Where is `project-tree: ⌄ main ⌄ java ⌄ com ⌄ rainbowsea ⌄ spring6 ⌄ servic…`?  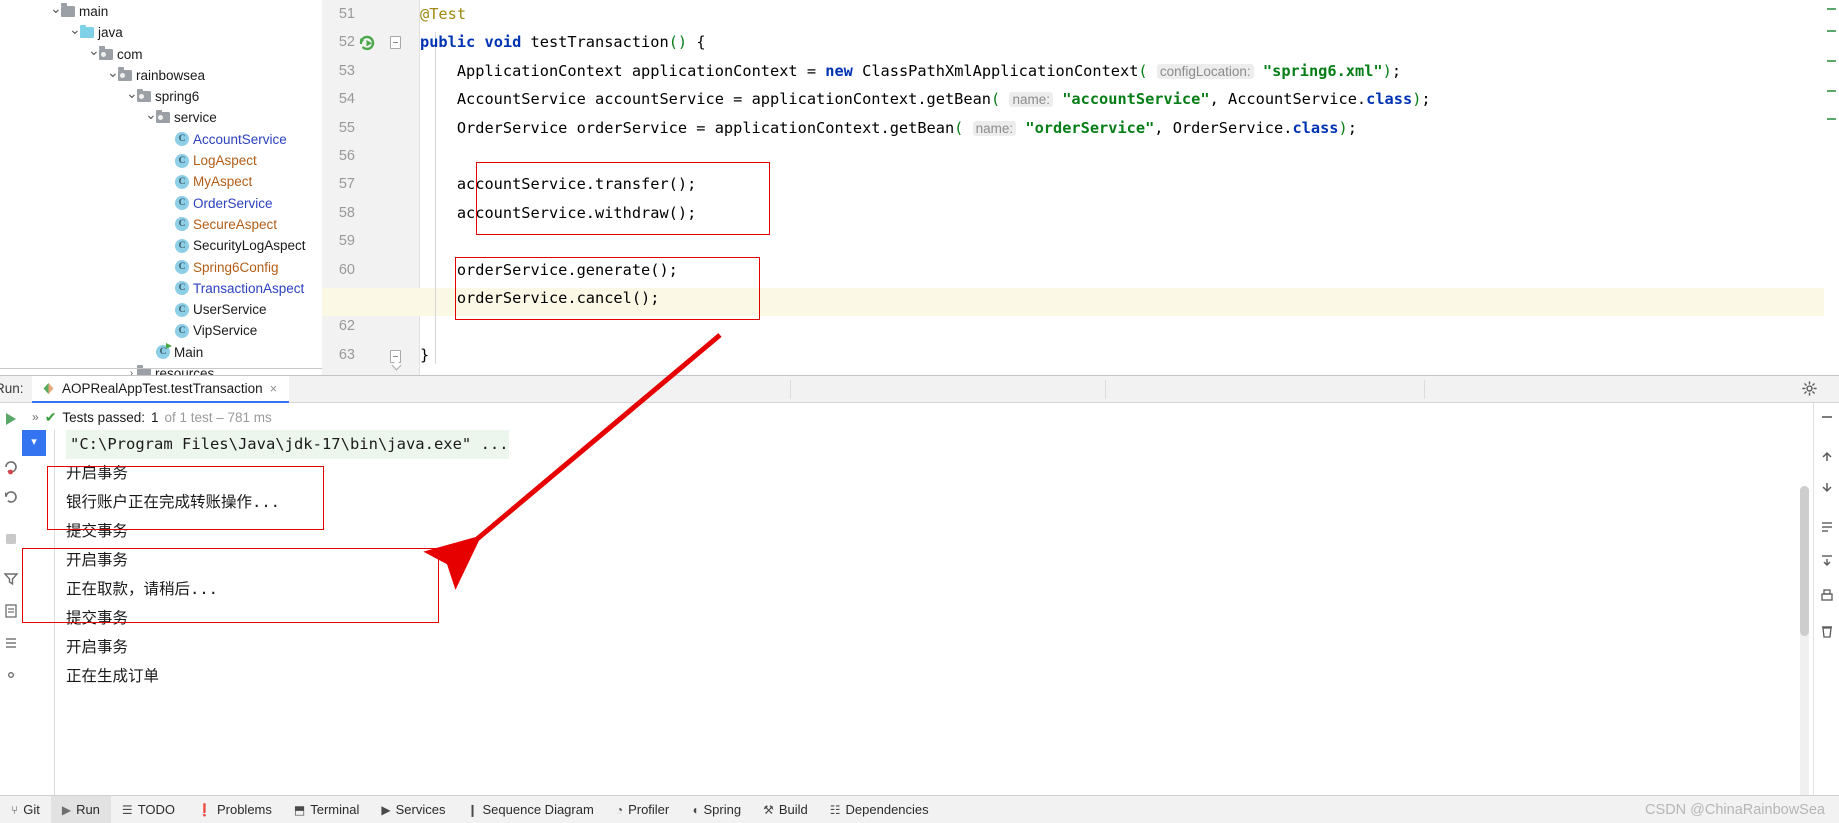
project-tree: ⌄ main ⌄ java ⌄ com ⌄ rainbowsea ⌄ spring6 ⌄ servic… is located at coordinates (161, 187).